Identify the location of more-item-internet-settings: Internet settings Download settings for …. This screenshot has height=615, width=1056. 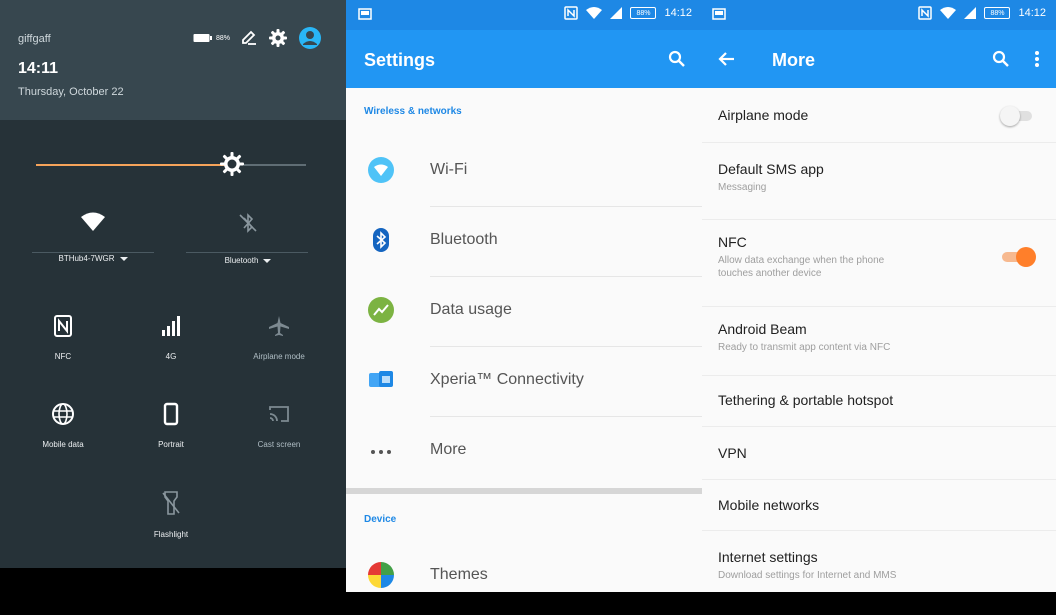
(879, 561).